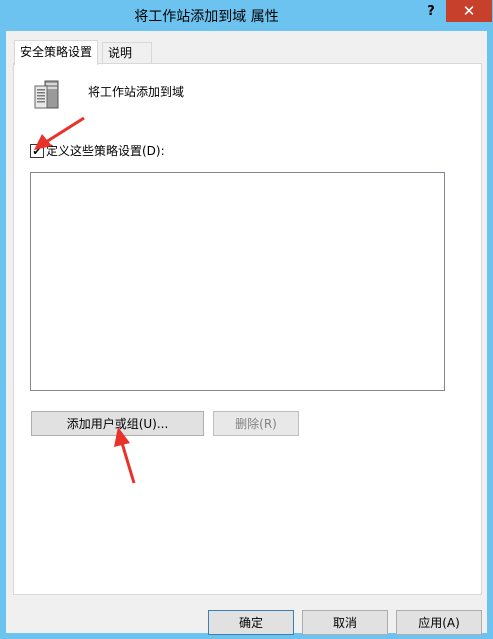  Describe the element at coordinates (256, 423) in the screenshot. I see `remove-button: 删除(R)` at that location.